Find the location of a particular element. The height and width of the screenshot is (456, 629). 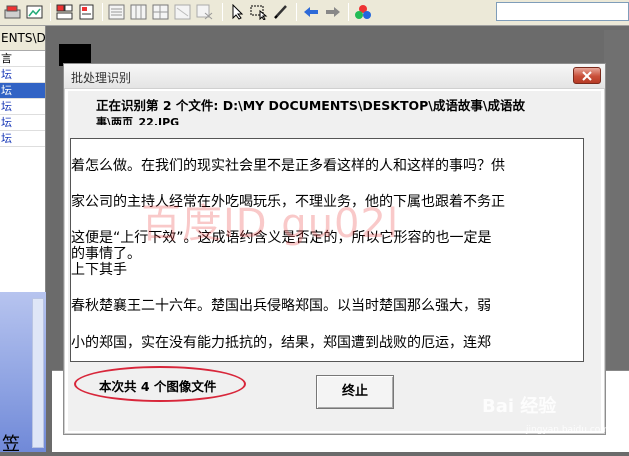

color-palette-icon is located at coordinates (363, 12).